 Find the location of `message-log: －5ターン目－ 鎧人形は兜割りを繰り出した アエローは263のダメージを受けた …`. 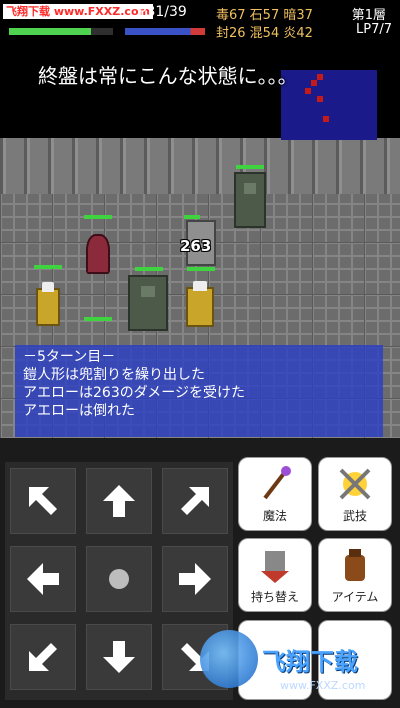

message-log: －5ターン目－ 鎧人形は兜割りを繰り出した アエローは263のダメージを受けた … is located at coordinates (199, 391).